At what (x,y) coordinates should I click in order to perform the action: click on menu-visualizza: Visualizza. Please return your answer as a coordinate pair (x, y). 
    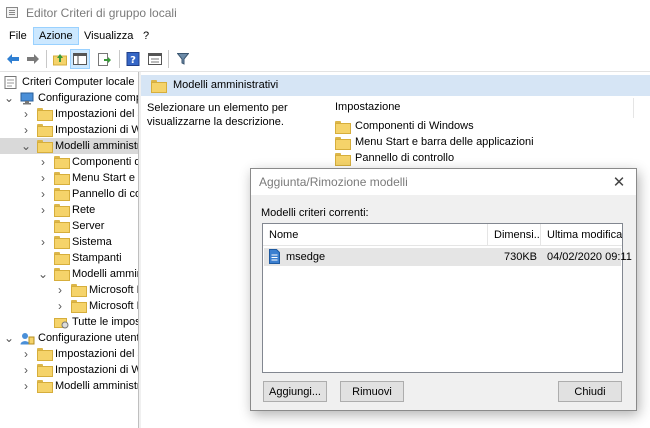
    Looking at the image, I should click on (108, 36).